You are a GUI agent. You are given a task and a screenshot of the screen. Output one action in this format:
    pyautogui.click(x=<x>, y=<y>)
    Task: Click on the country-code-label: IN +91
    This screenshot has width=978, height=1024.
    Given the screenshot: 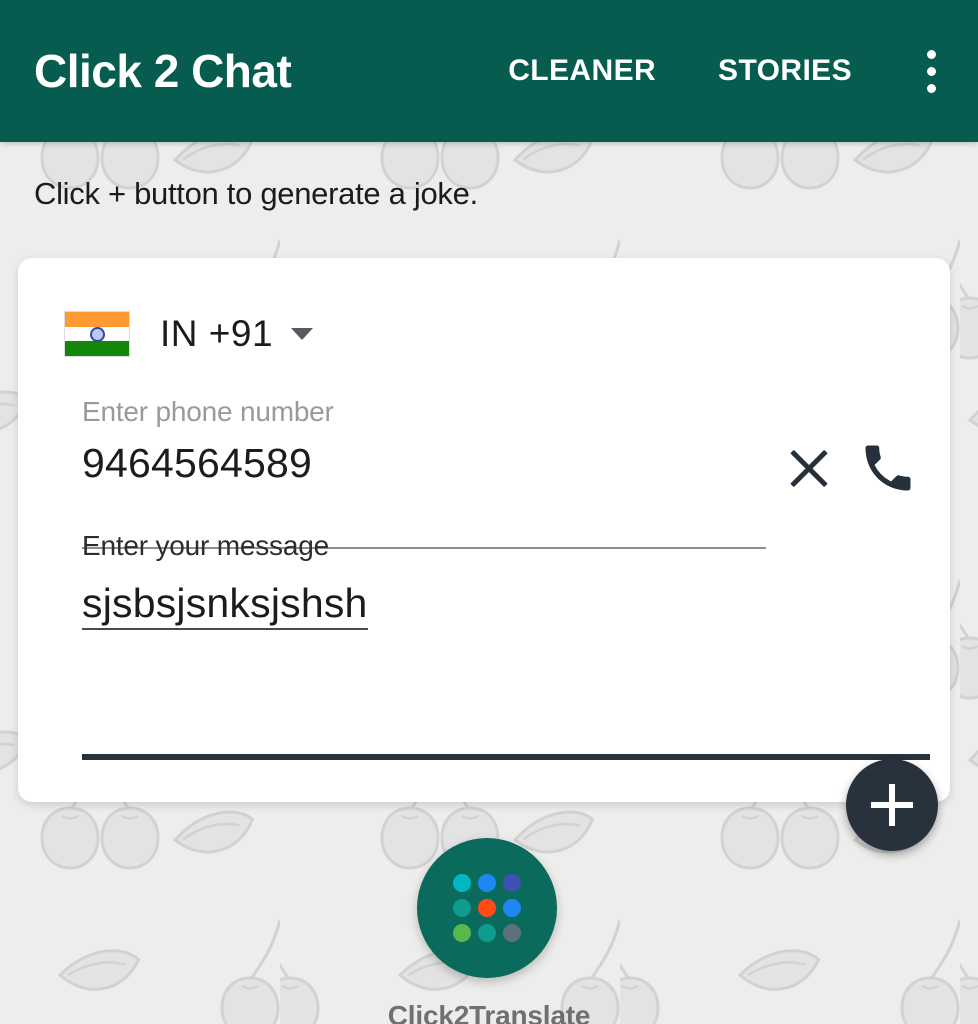 What is the action you would take?
    pyautogui.click(x=217, y=333)
    